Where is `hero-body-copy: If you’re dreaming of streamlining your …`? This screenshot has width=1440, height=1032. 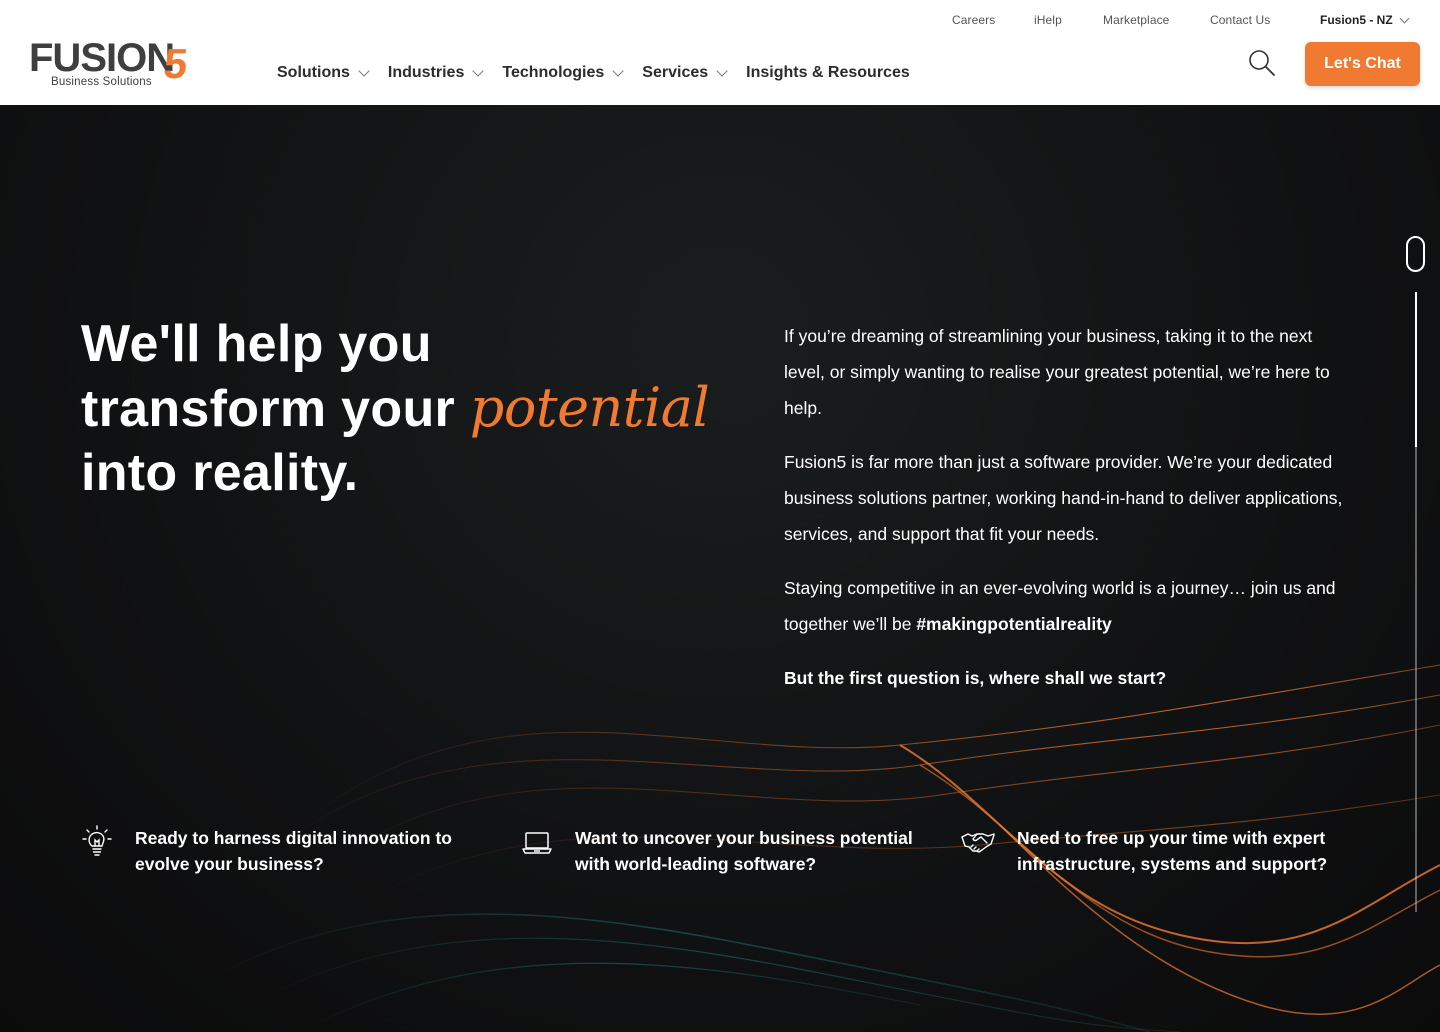
hero-body-copy: If you’re dreaming of streamlining your … is located at coordinates (1064, 516).